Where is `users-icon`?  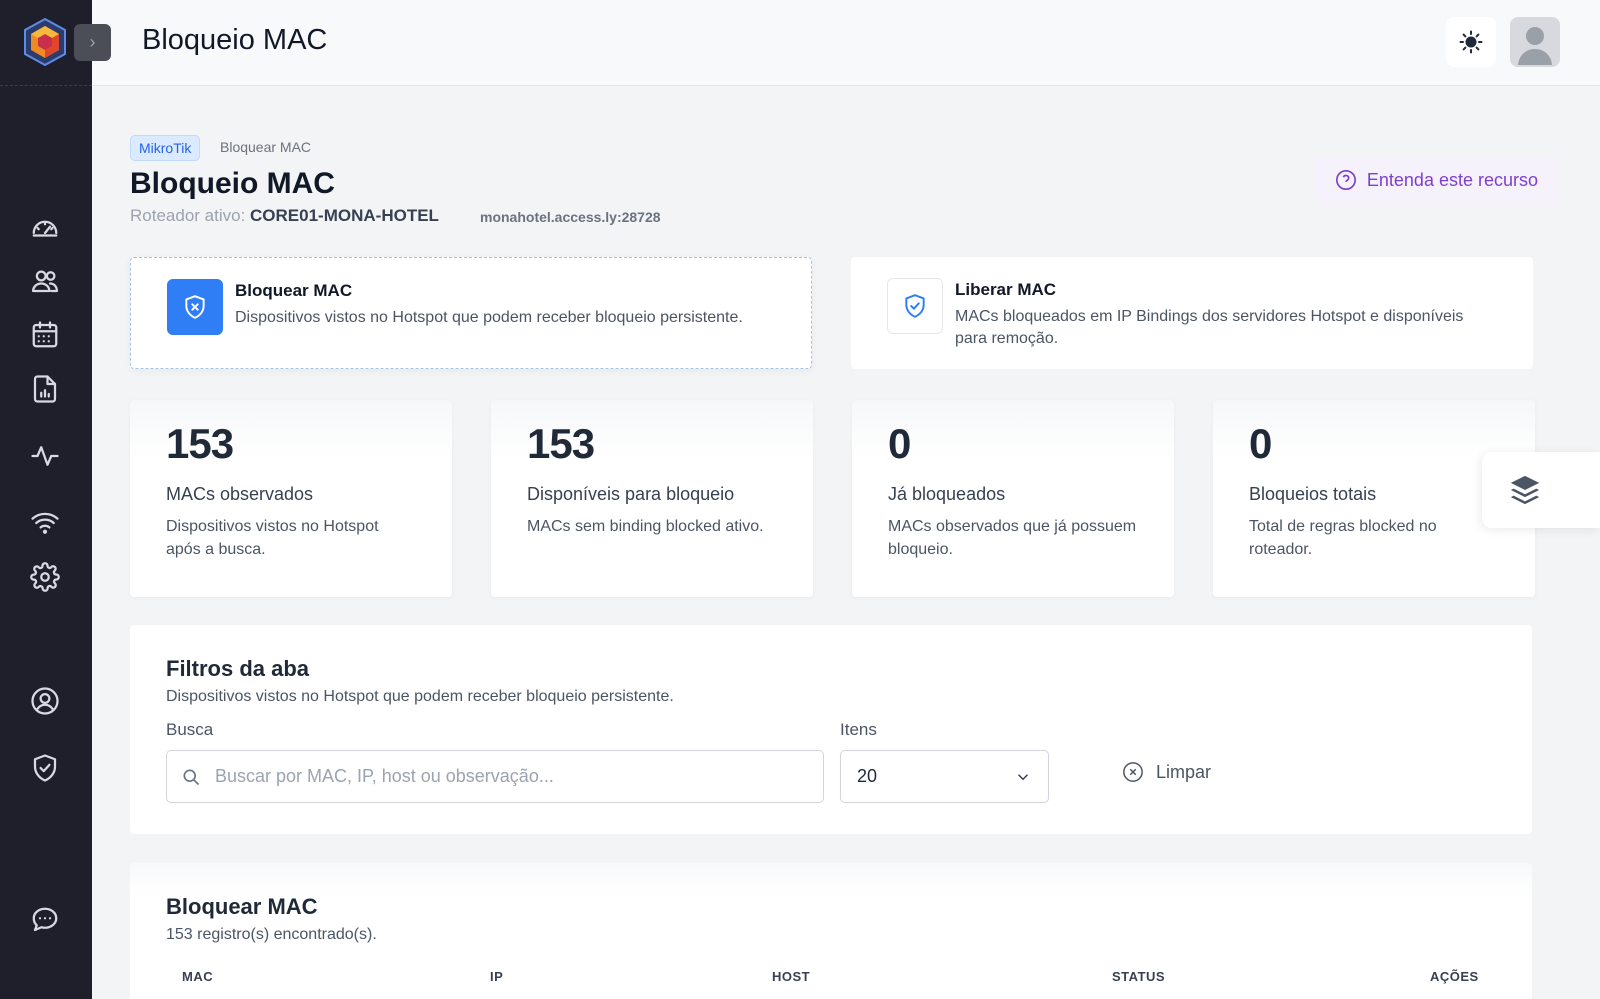
users-icon is located at coordinates (45, 281).